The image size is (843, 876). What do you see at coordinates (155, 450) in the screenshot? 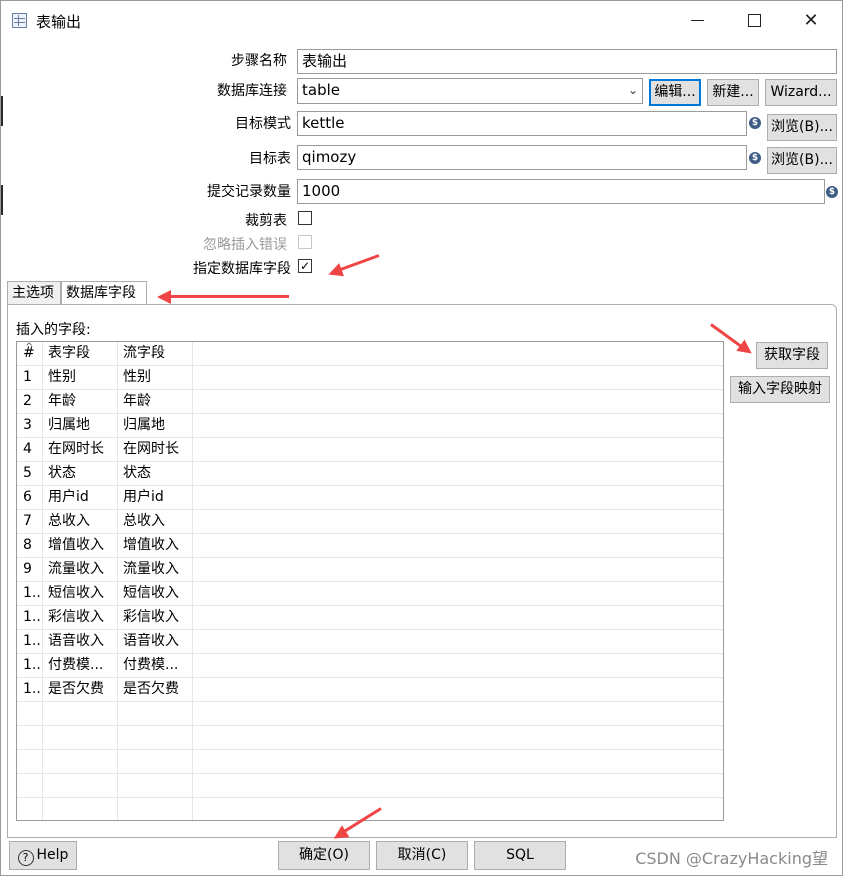
I see `stream-field-cell: 在网时长` at bounding box center [155, 450].